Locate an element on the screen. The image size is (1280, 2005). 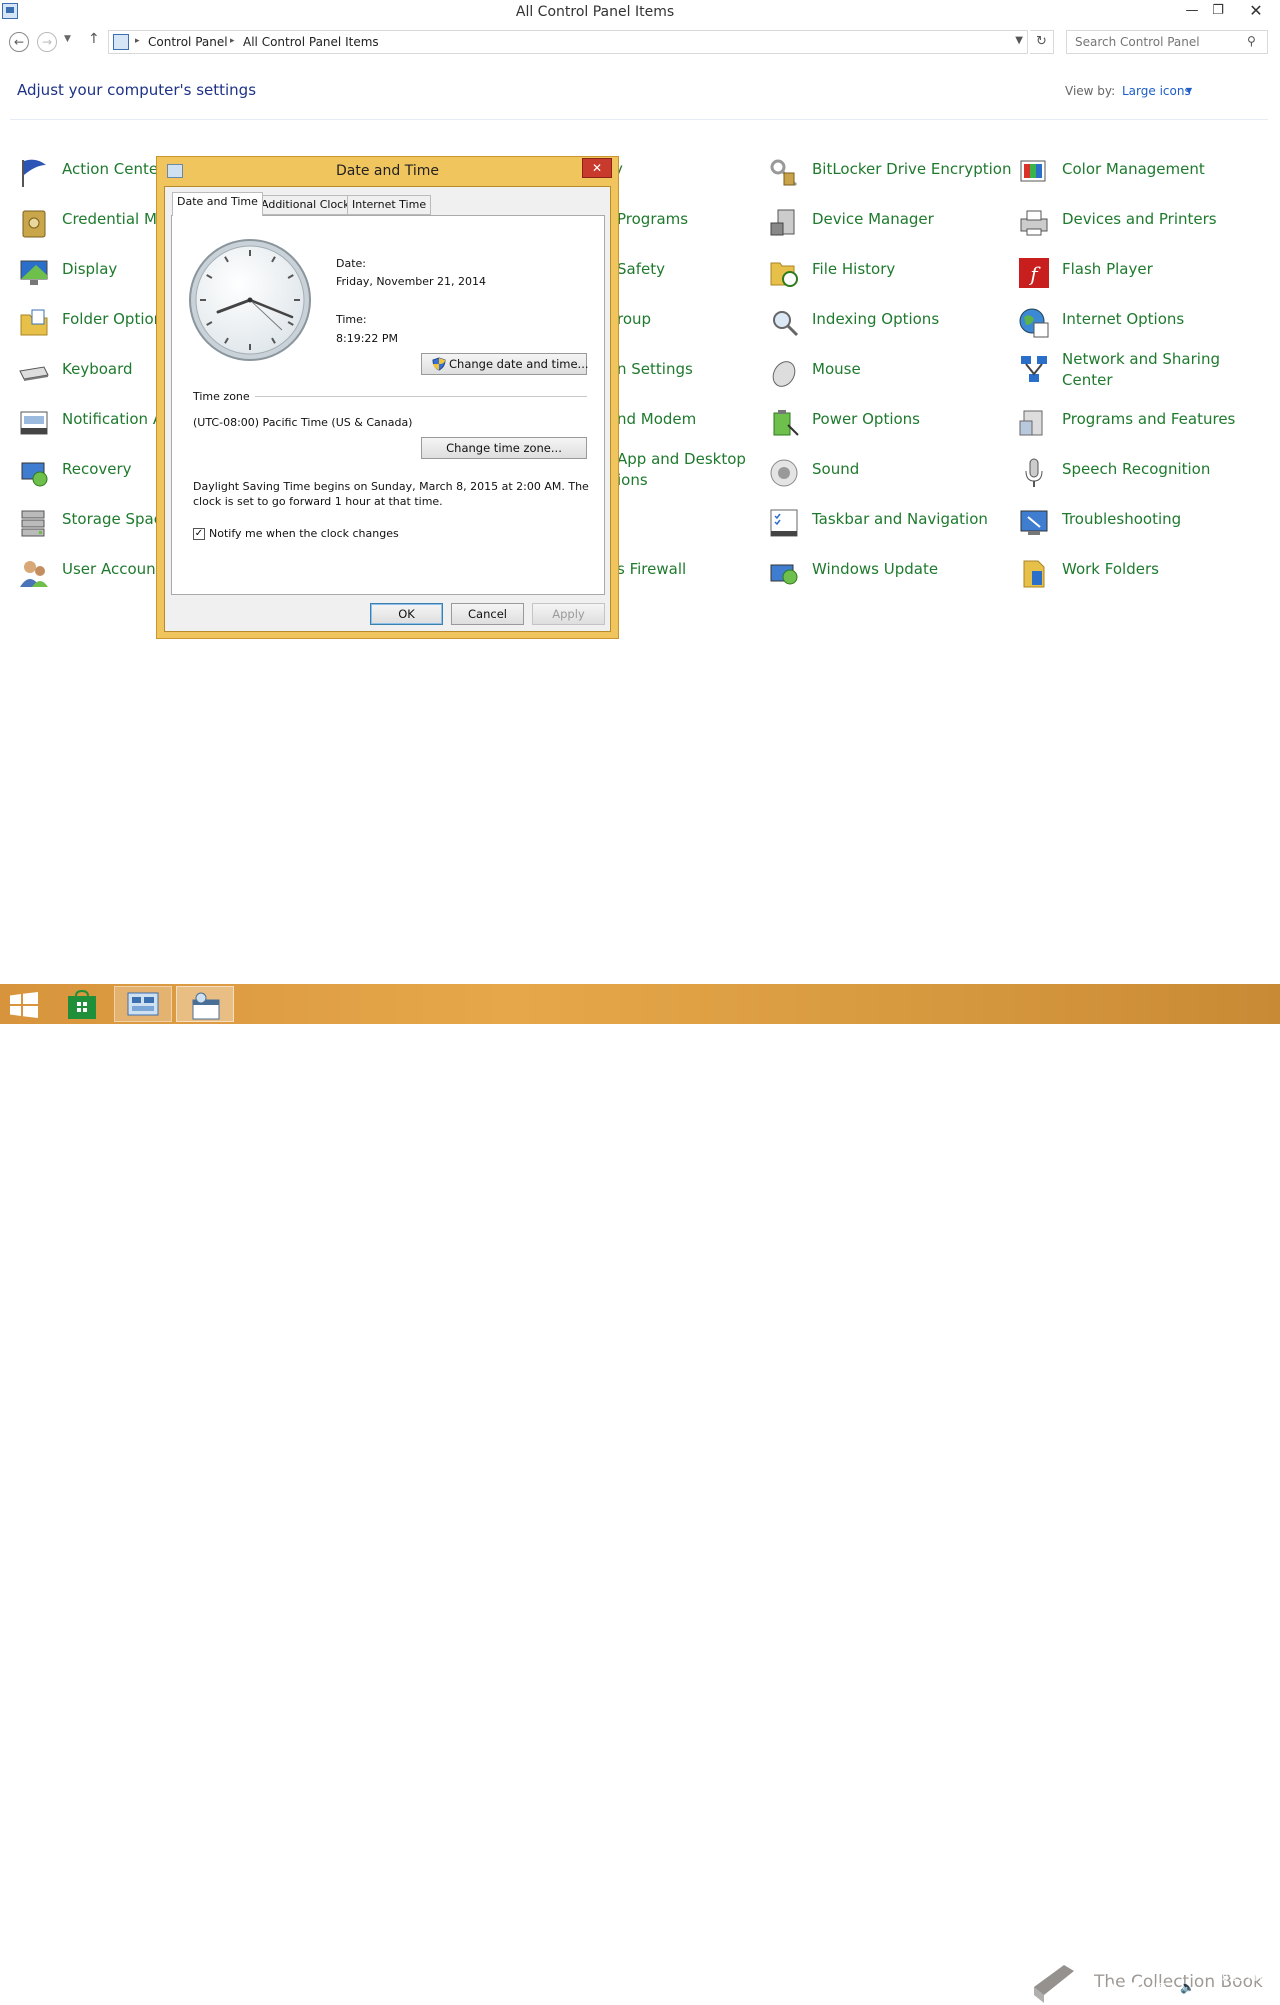
item-label: roup is located at coordinates (634, 319).